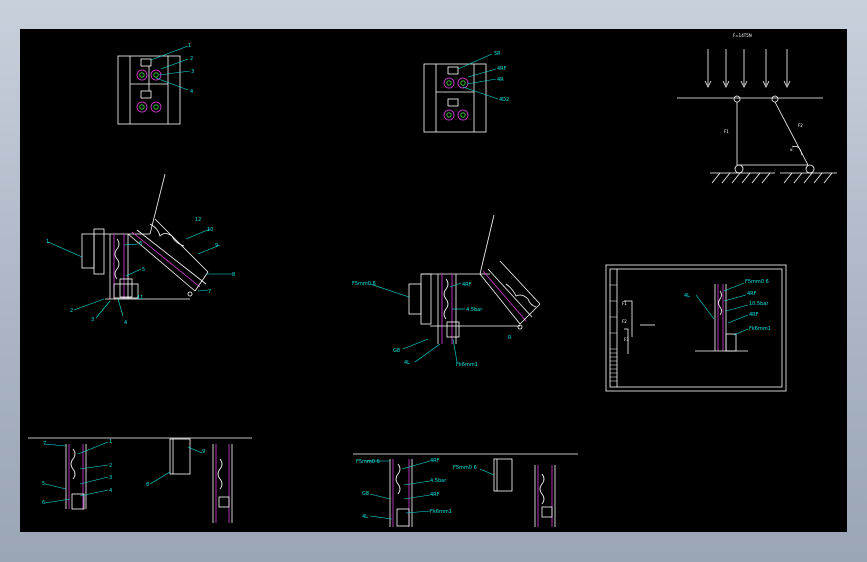 This screenshot has height=562, width=867. Describe the element at coordinates (626, 339) in the screenshot. I see `label: F3` at that location.